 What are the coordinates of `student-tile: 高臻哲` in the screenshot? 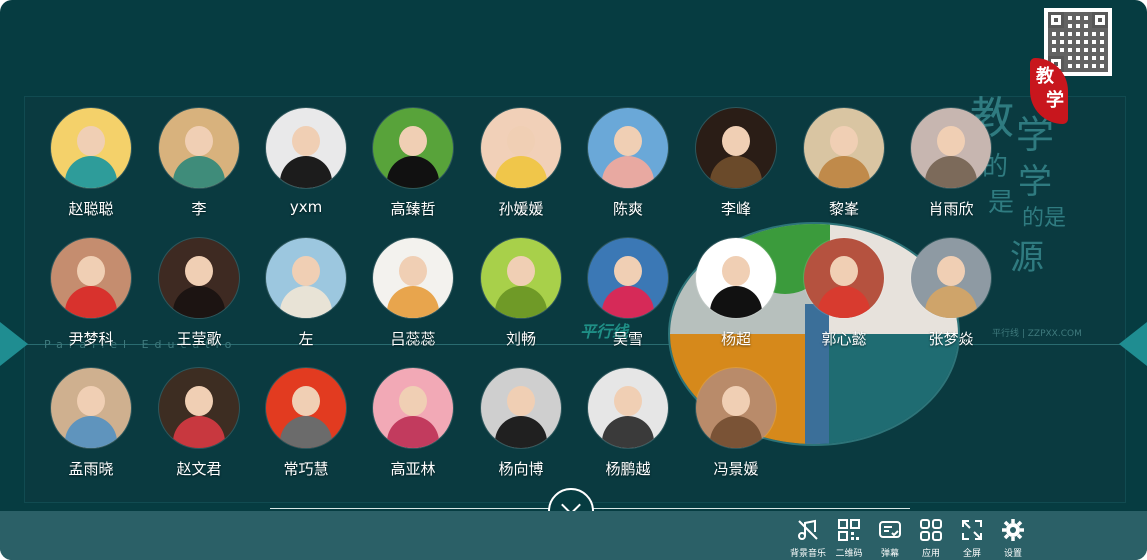 It's located at (413, 170).